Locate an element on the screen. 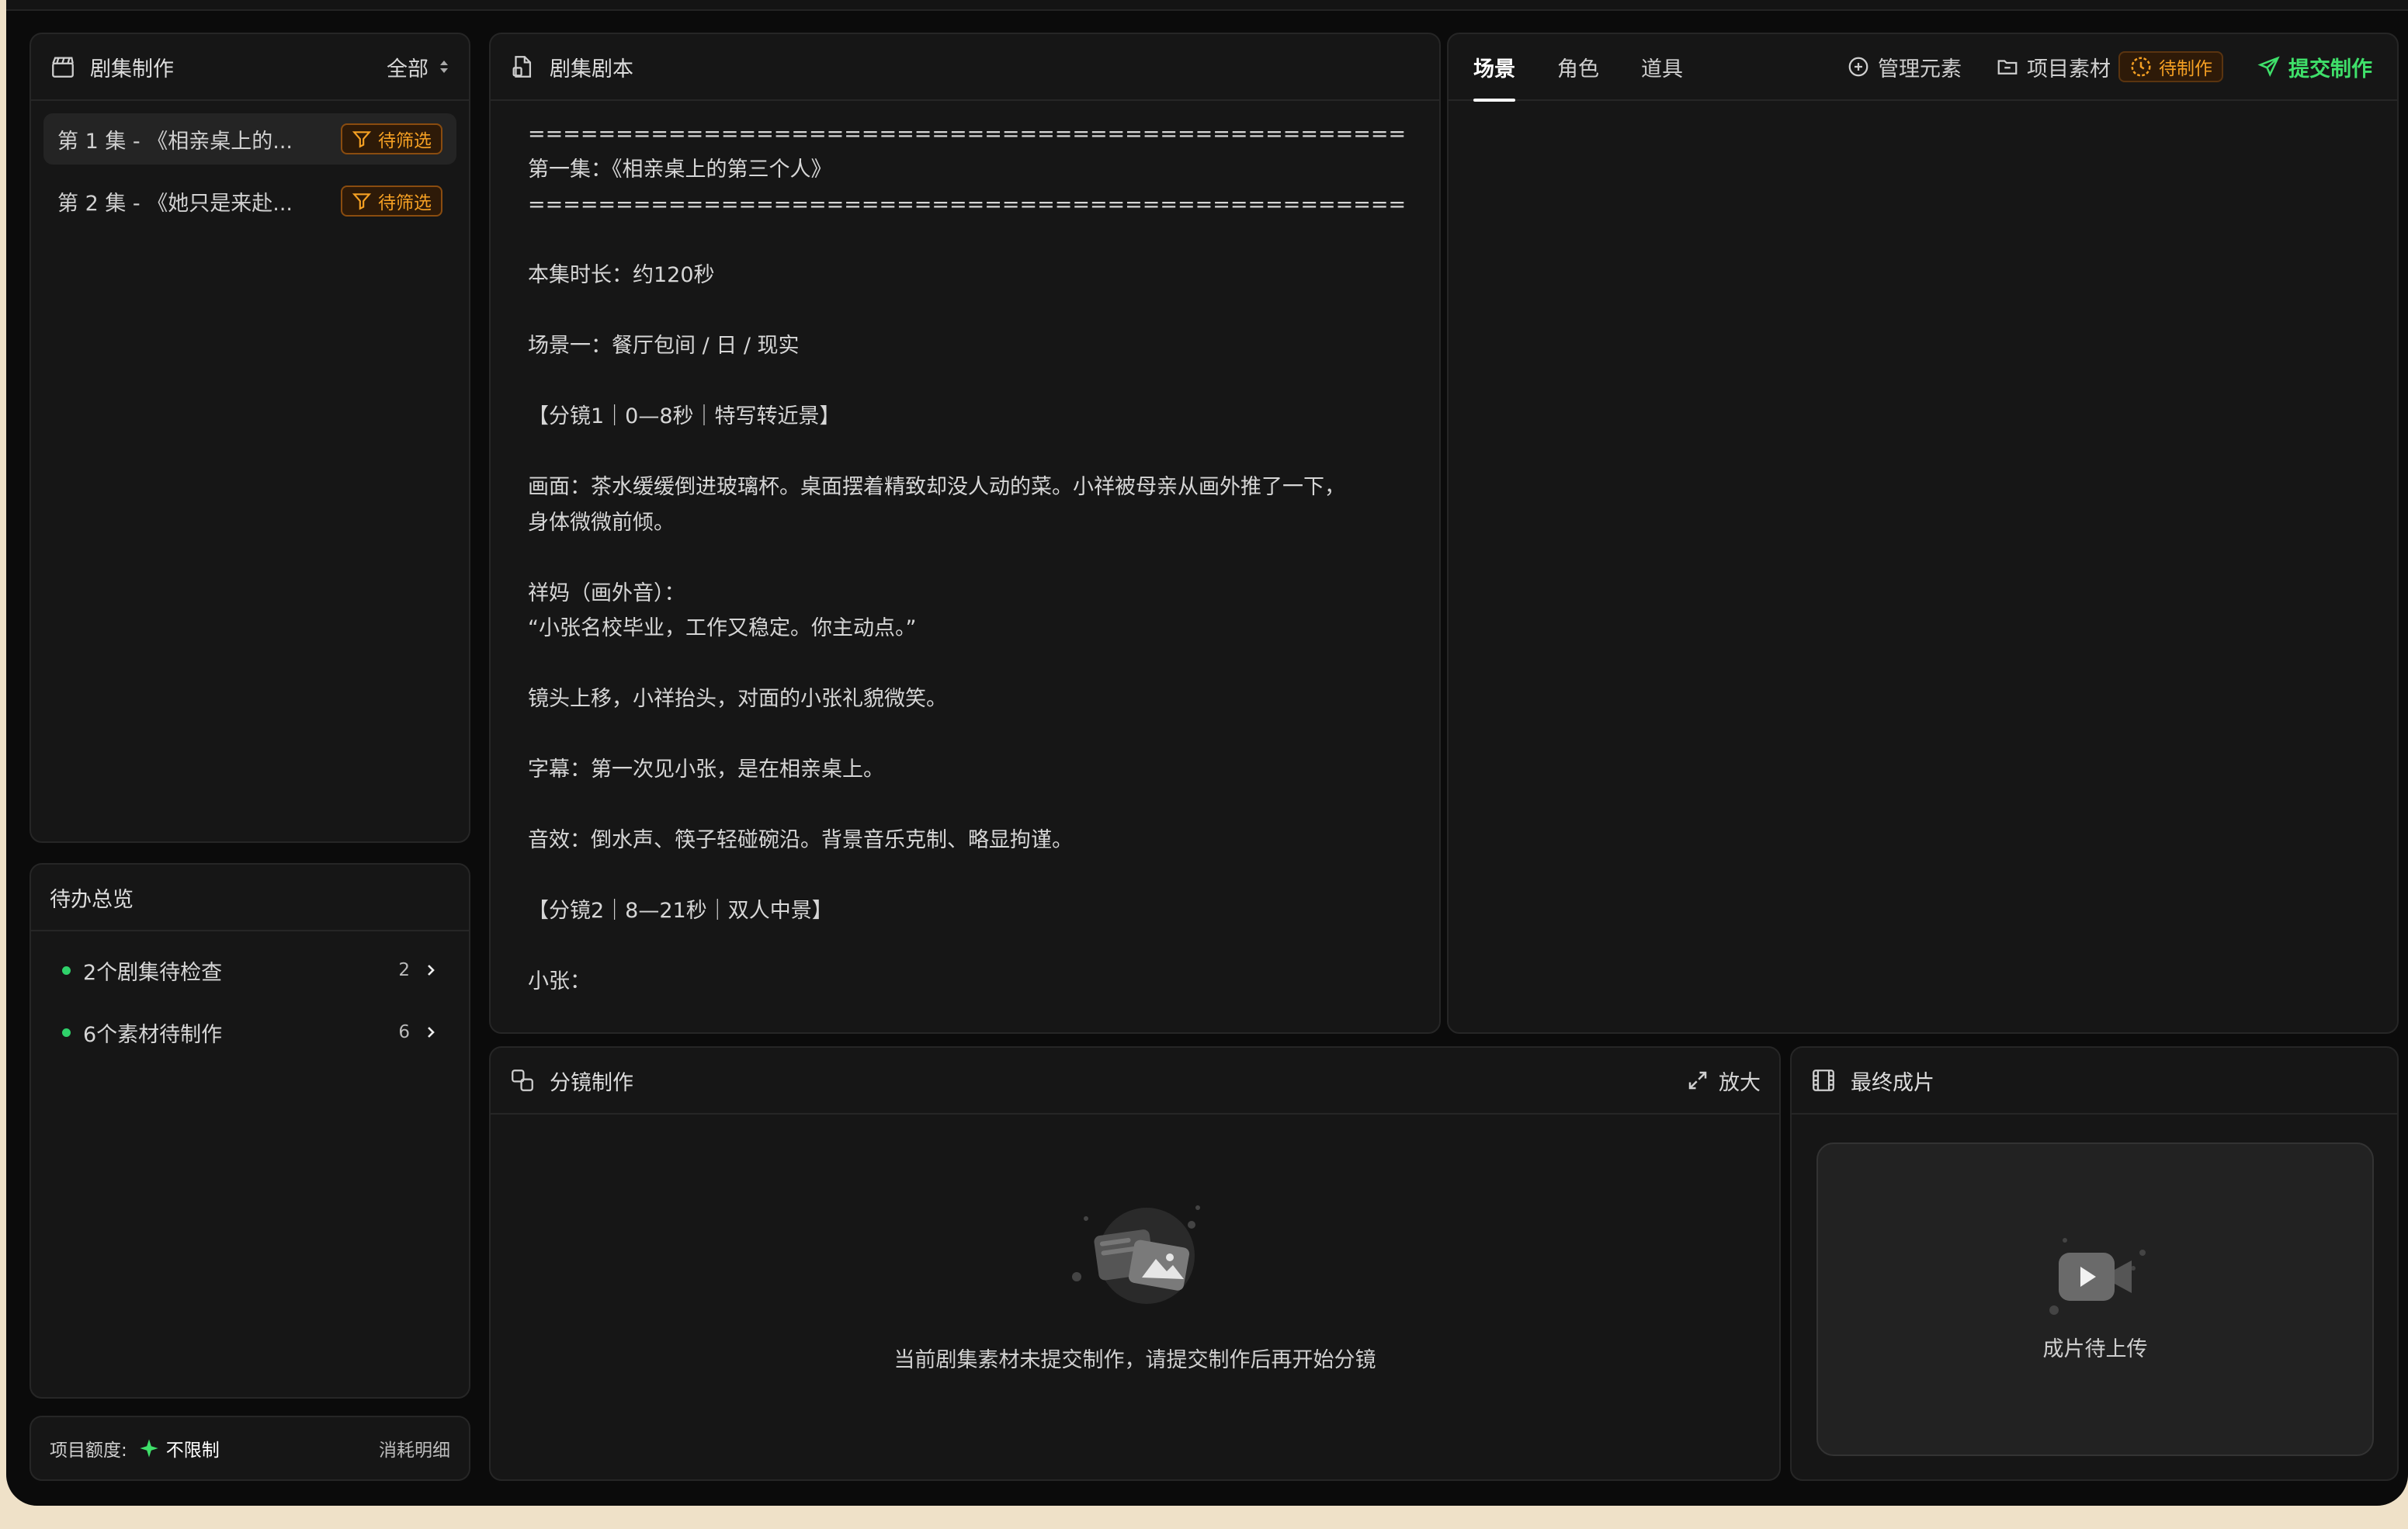  storyboard-icon is located at coordinates (522, 1080).